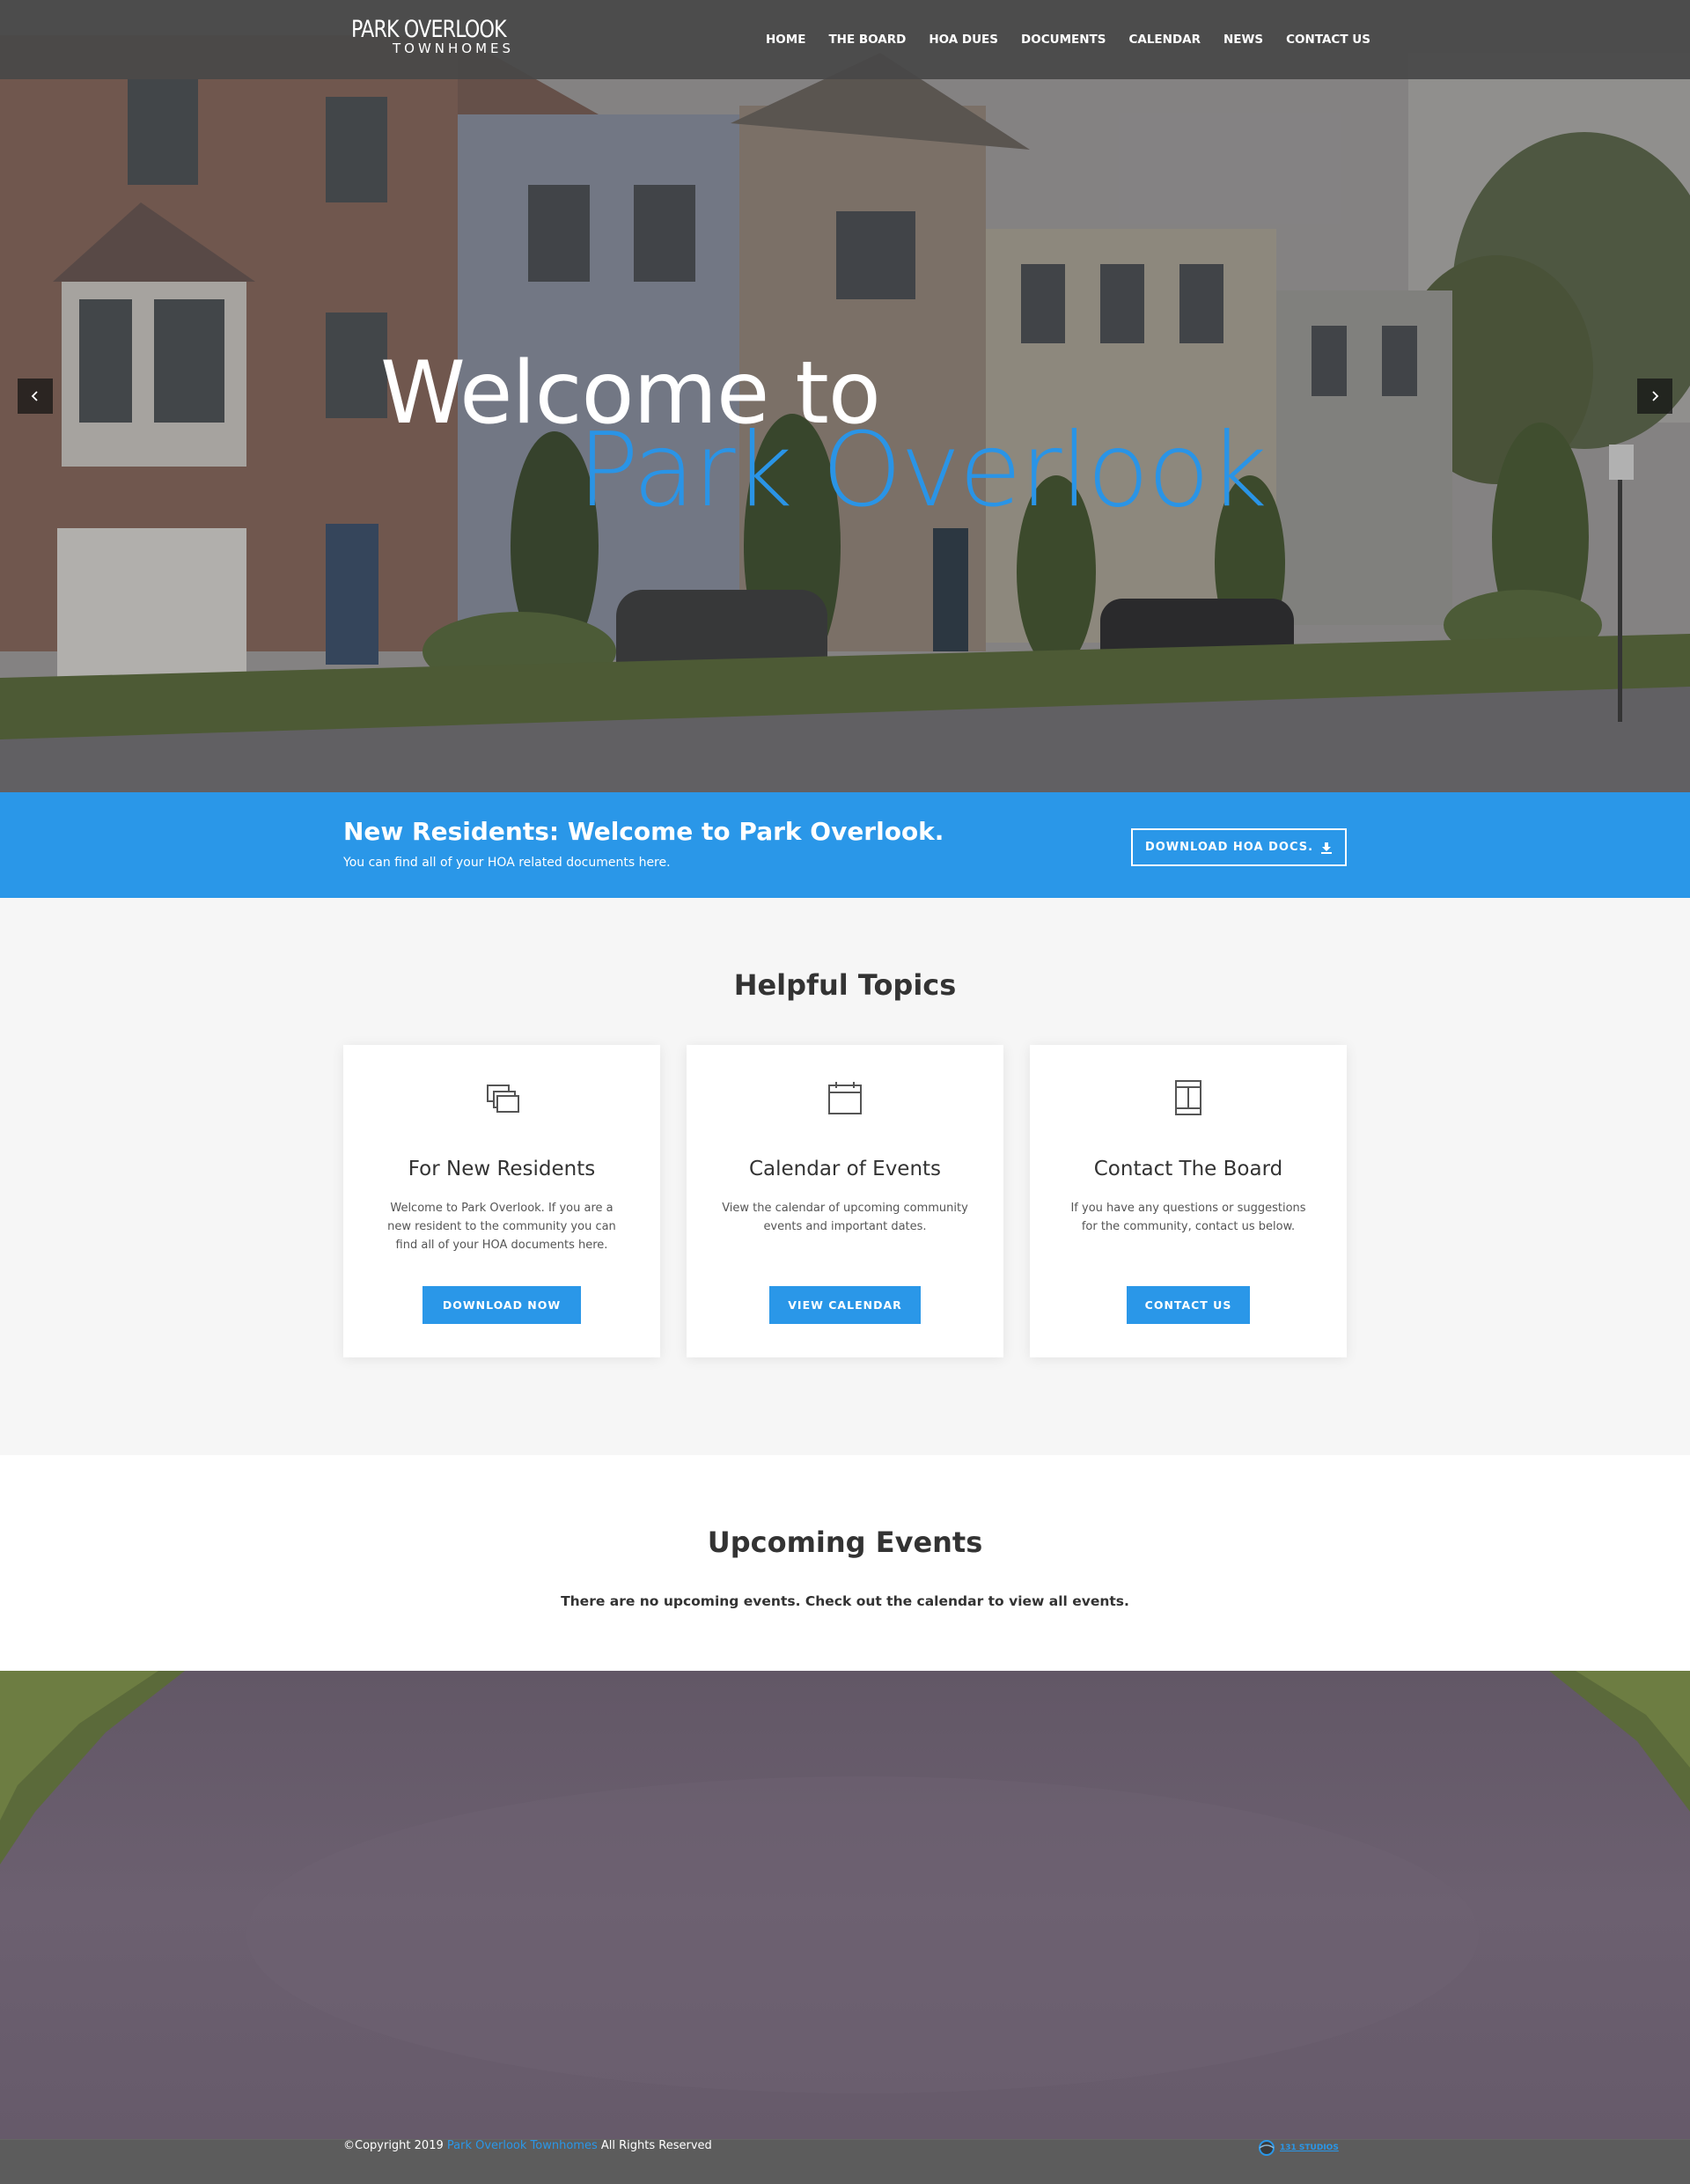 This screenshot has width=1690, height=2184. Describe the element at coordinates (1327, 848) in the screenshot. I see `download-icon` at that location.